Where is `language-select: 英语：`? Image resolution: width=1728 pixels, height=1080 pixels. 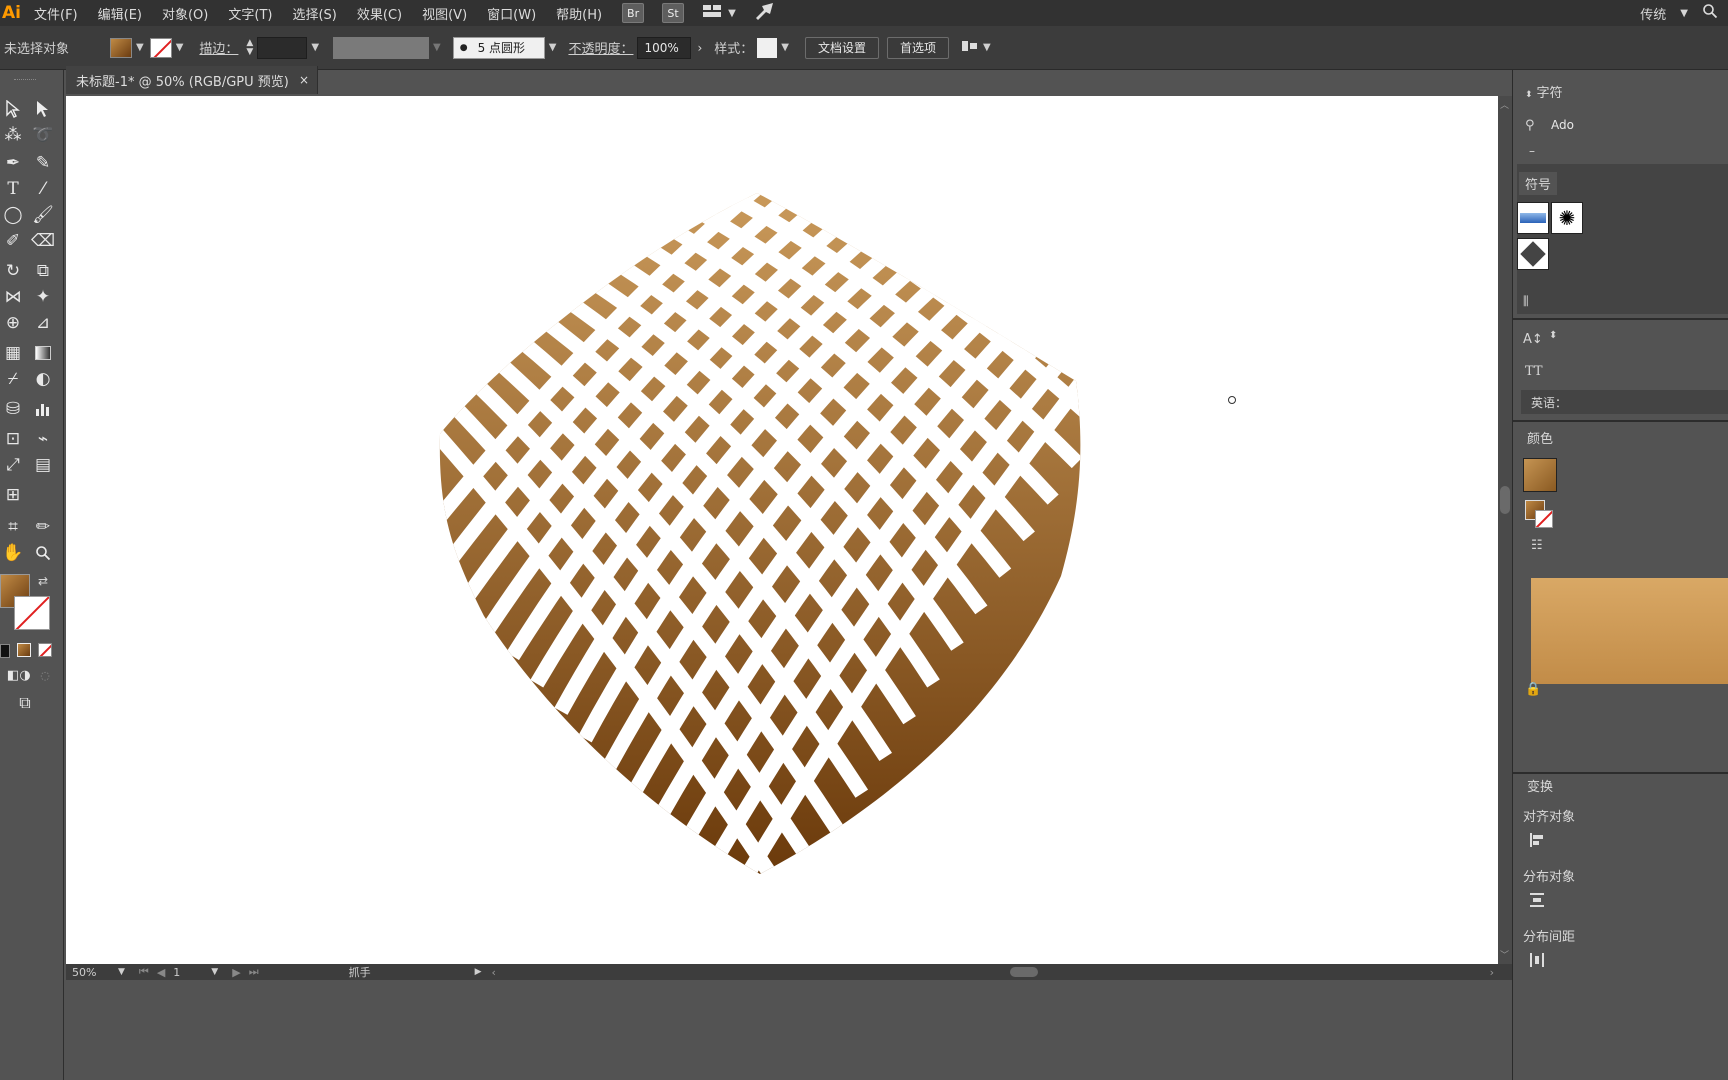
language-select: 英语： is located at coordinates (1624, 402).